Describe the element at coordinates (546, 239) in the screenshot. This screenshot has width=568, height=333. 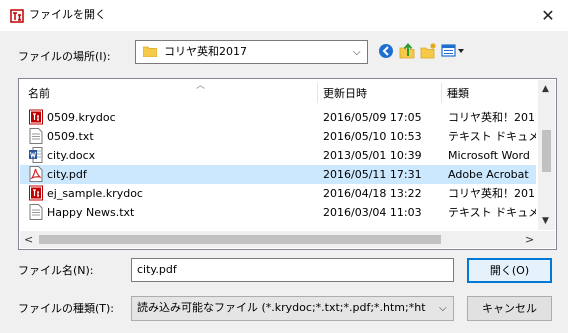
I see `scrollbar-corner` at that location.